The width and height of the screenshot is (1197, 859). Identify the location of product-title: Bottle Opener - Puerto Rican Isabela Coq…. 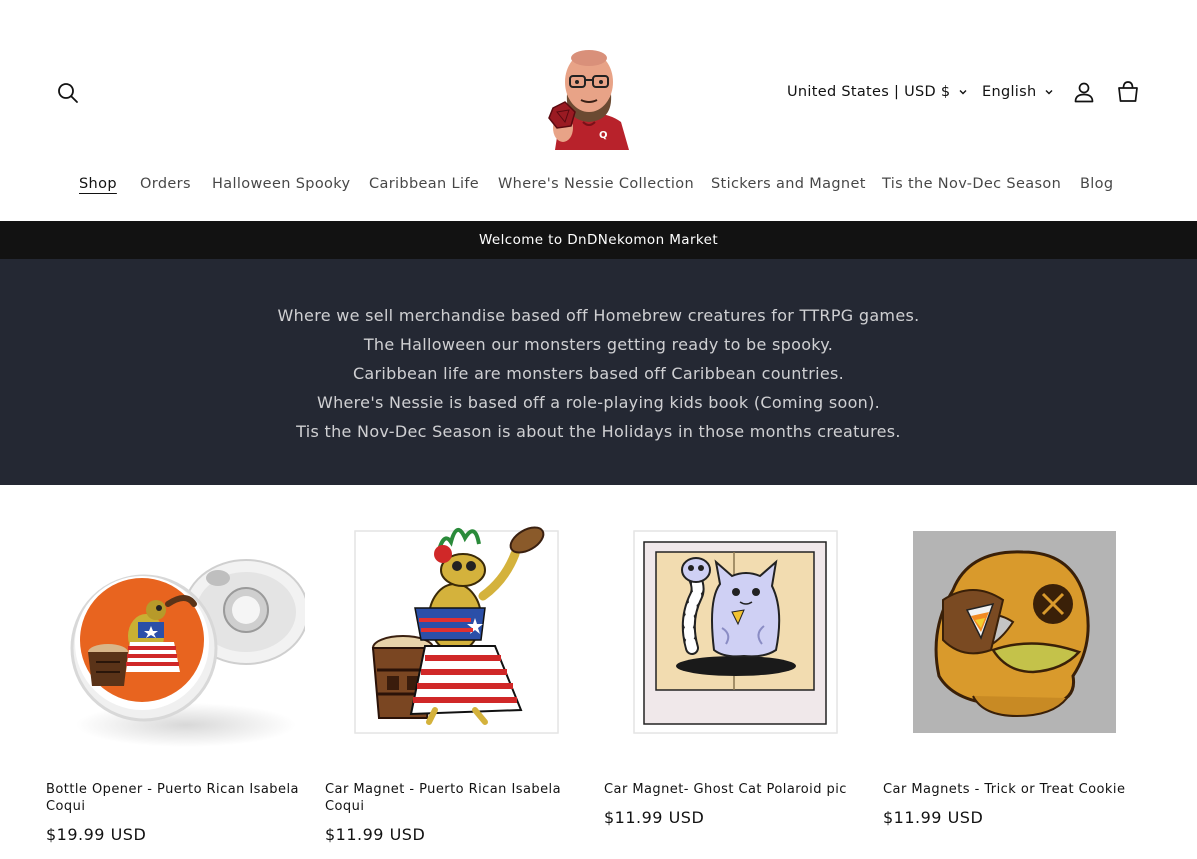
(175, 798).